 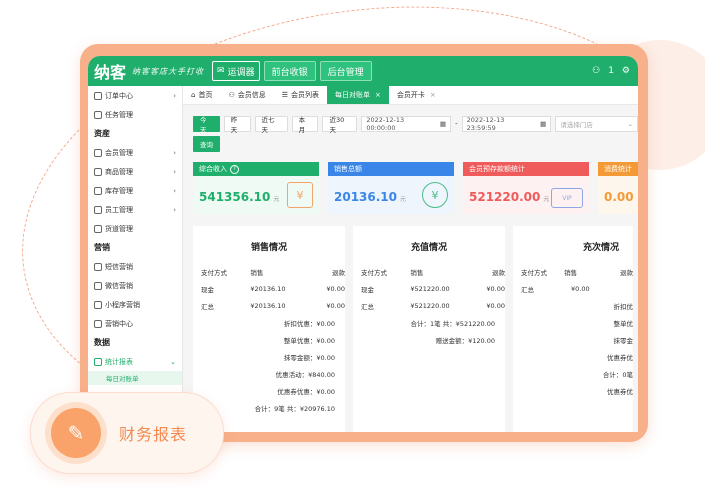 What do you see at coordinates (122, 304) in the screenshot?
I see `sidebar-item-label: 小程序营销` at bounding box center [122, 304].